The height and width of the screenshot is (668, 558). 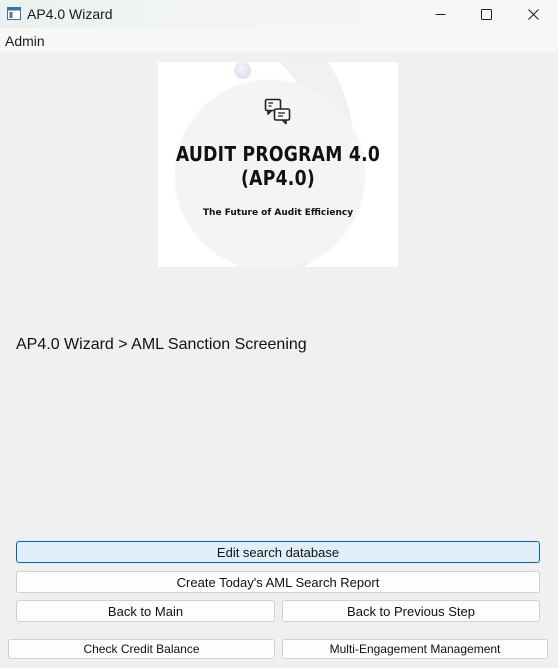 I want to click on minimize-icon, so click(x=440, y=14).